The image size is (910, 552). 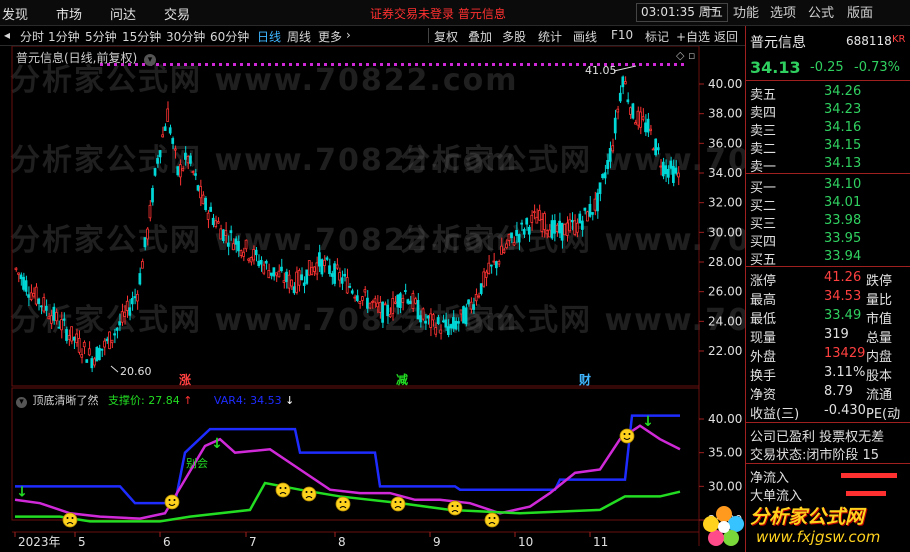 I want to click on stat-value: 33.49, so click(x=843, y=315).